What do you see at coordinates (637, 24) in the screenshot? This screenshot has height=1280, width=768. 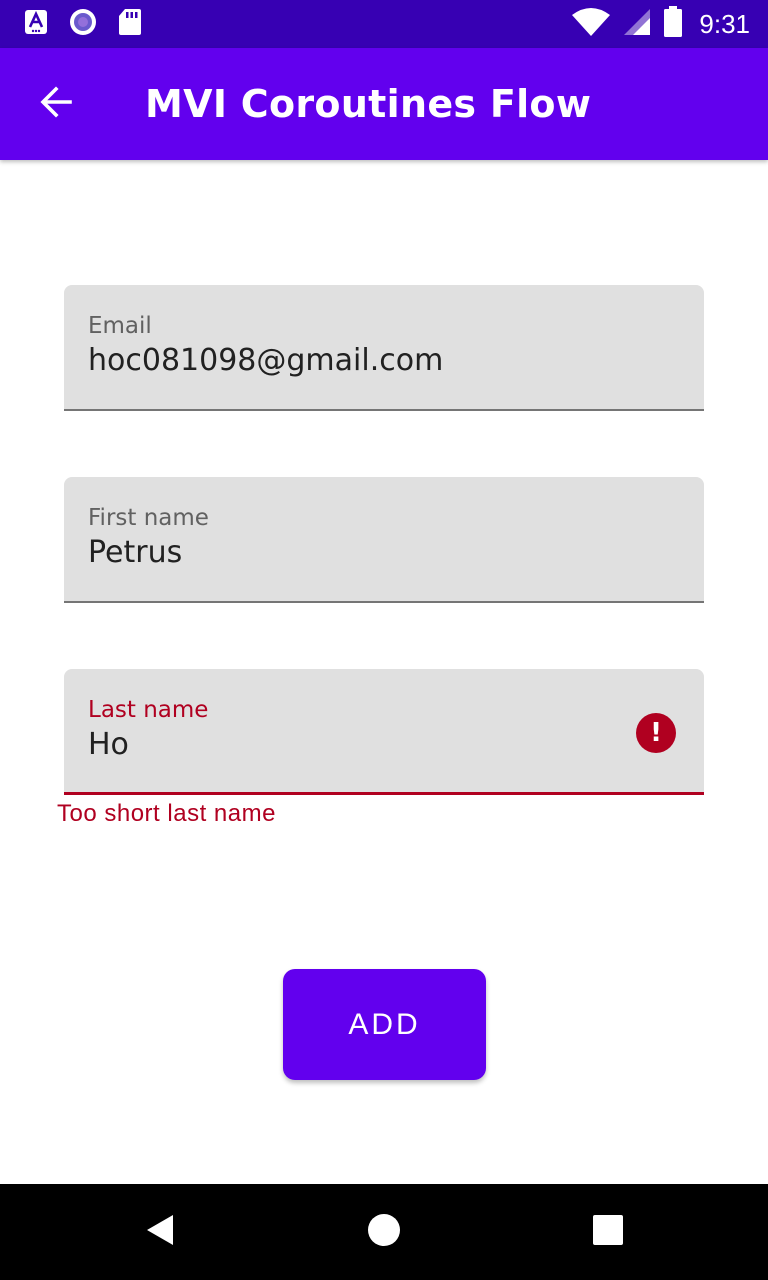 I see `signal-icon` at bounding box center [637, 24].